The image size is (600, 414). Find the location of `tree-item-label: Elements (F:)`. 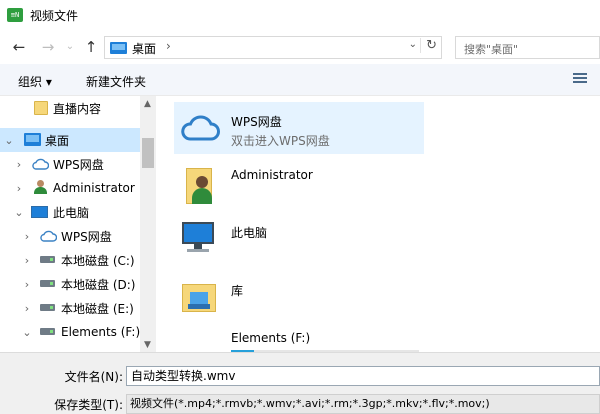

tree-item-label: Elements (F:) is located at coordinates (101, 332).